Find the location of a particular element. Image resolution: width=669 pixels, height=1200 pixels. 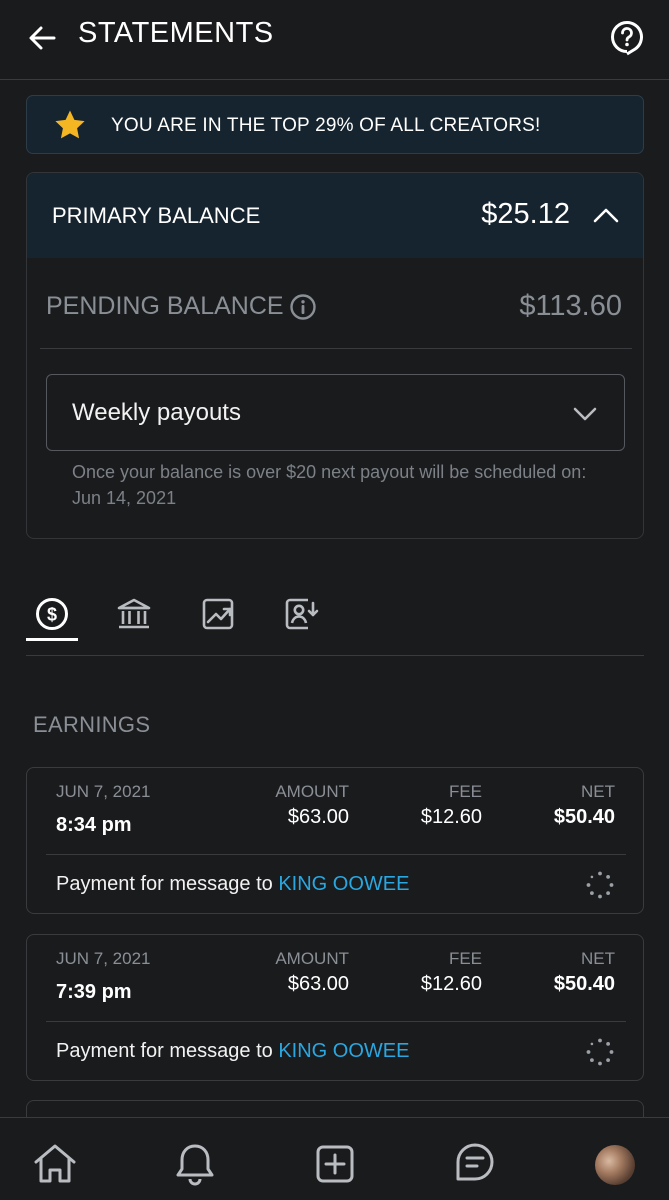

payout-frequency-select: Weekly payouts is located at coordinates (335, 412).